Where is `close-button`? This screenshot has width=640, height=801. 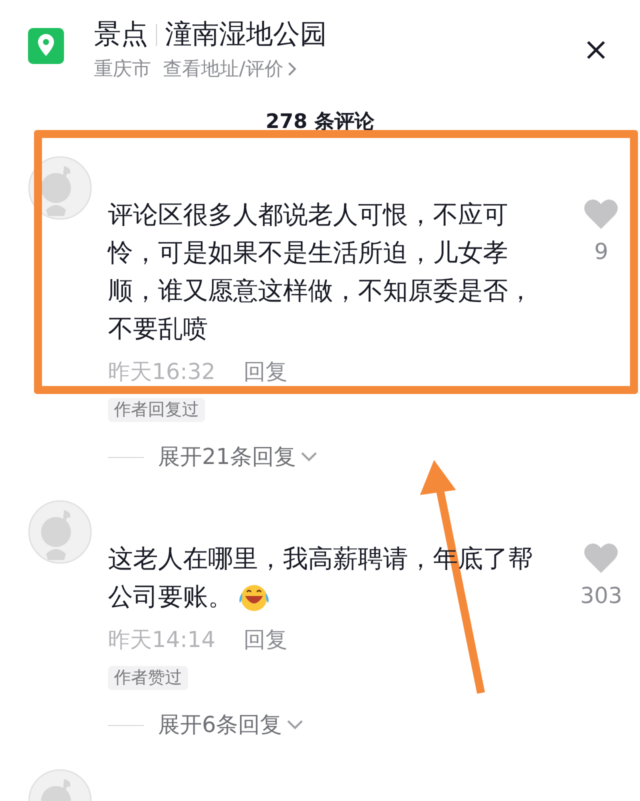 close-button is located at coordinates (596, 50).